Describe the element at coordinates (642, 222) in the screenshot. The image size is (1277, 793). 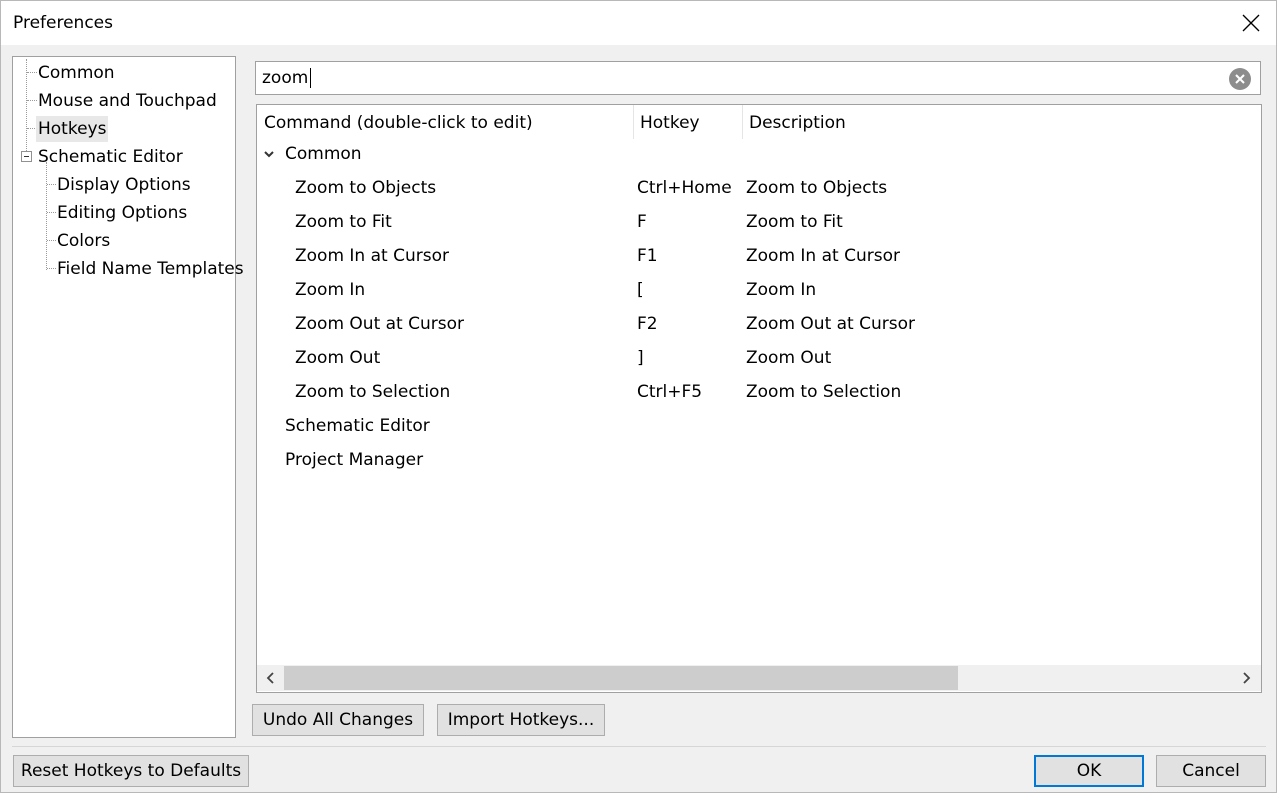
I see `hotkey-cell: F` at that location.